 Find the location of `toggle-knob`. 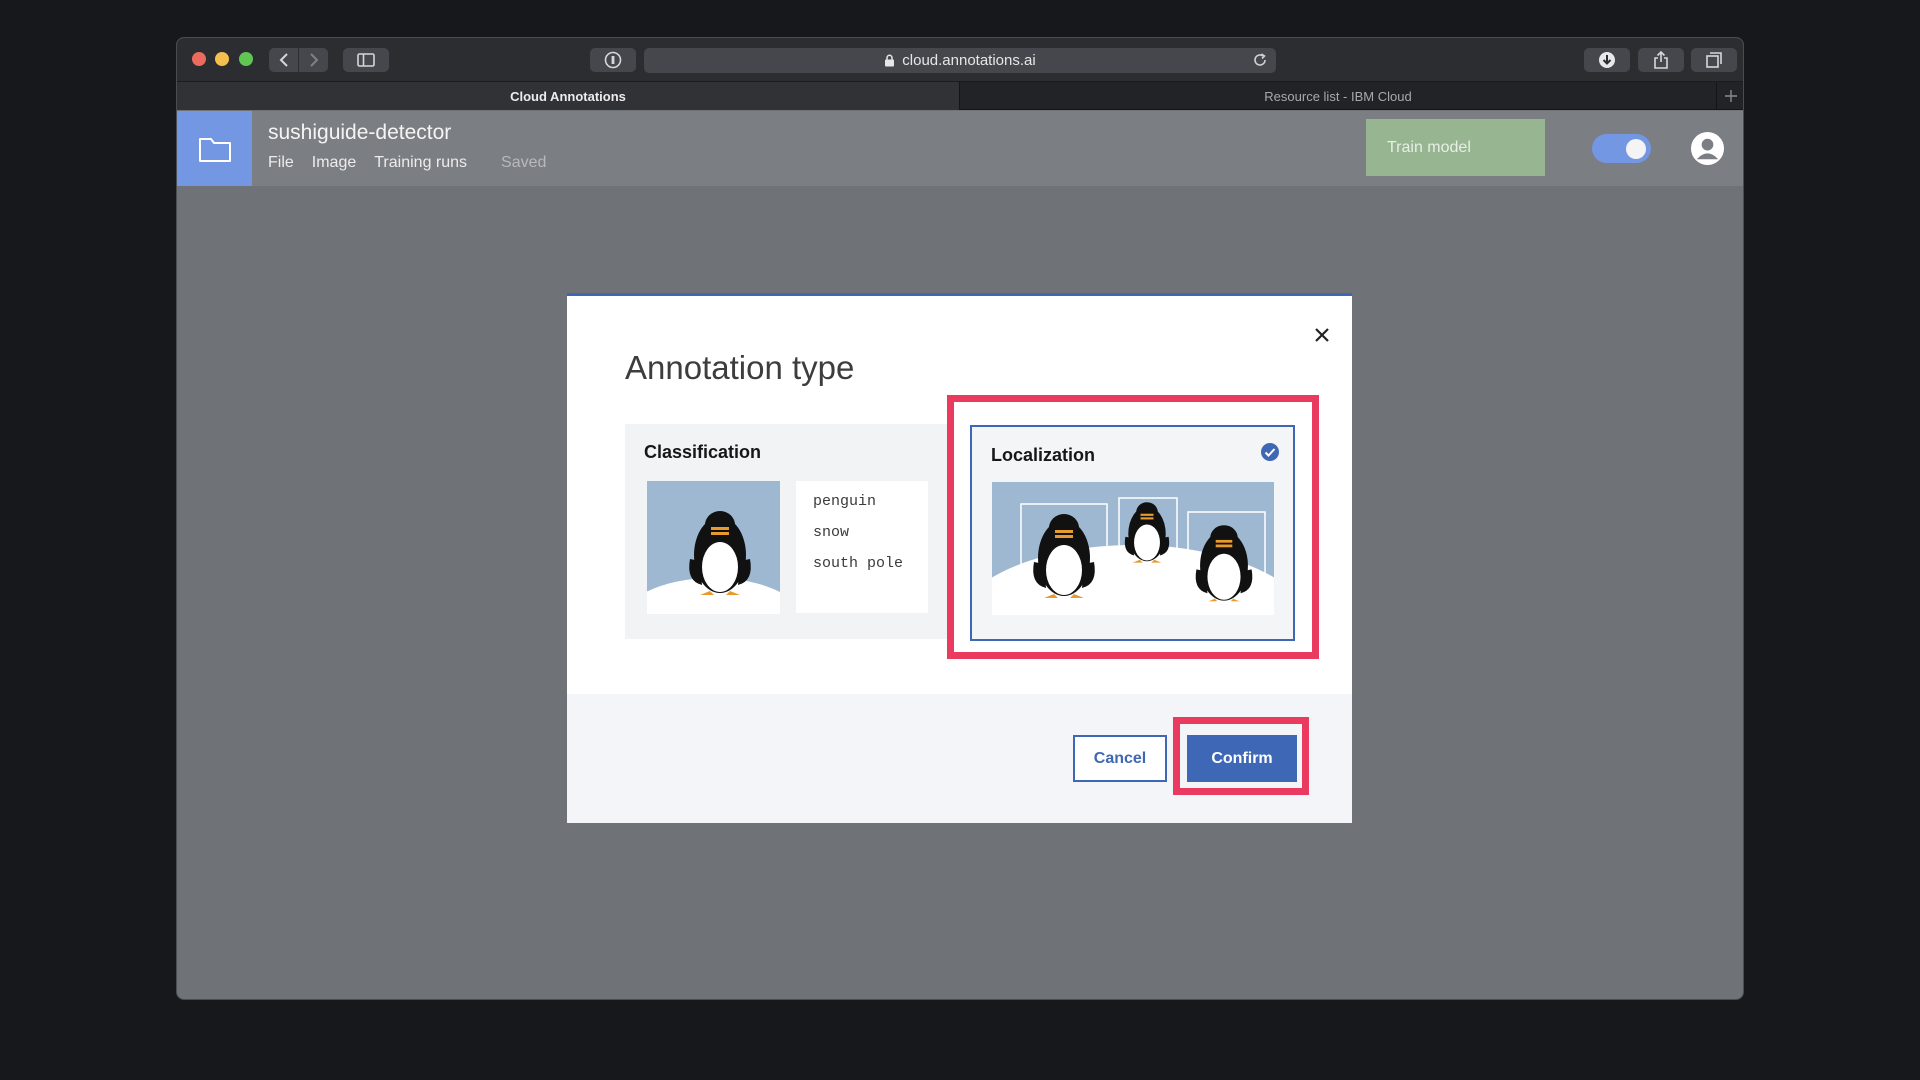

toggle-knob is located at coordinates (1636, 149).